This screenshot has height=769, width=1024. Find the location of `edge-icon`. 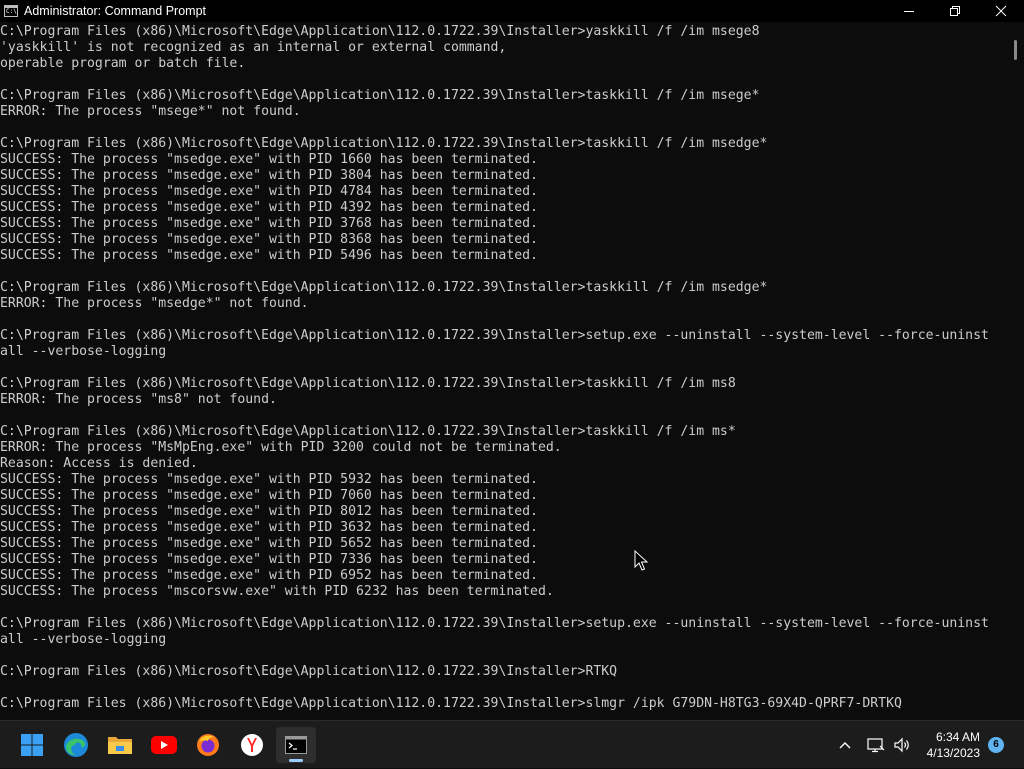

edge-icon is located at coordinates (76, 745).